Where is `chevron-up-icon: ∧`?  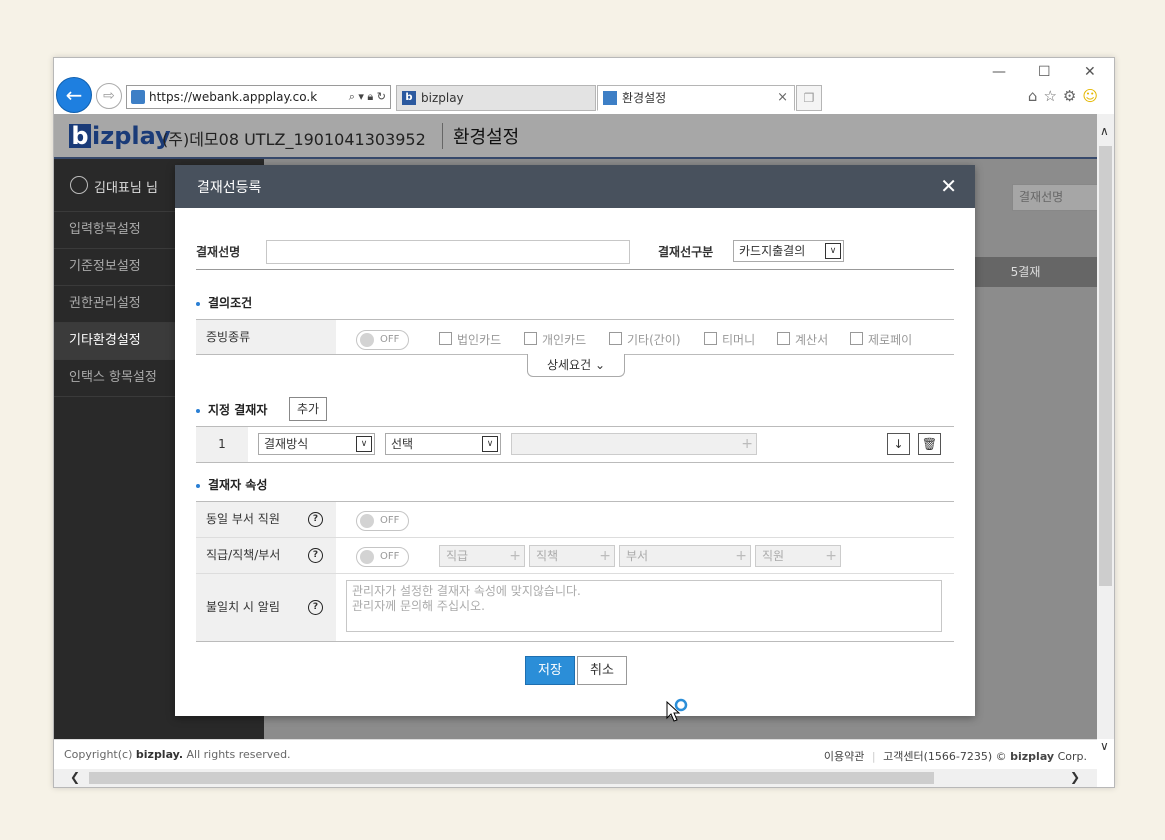 chevron-up-icon: ∧ is located at coordinates (1104, 131).